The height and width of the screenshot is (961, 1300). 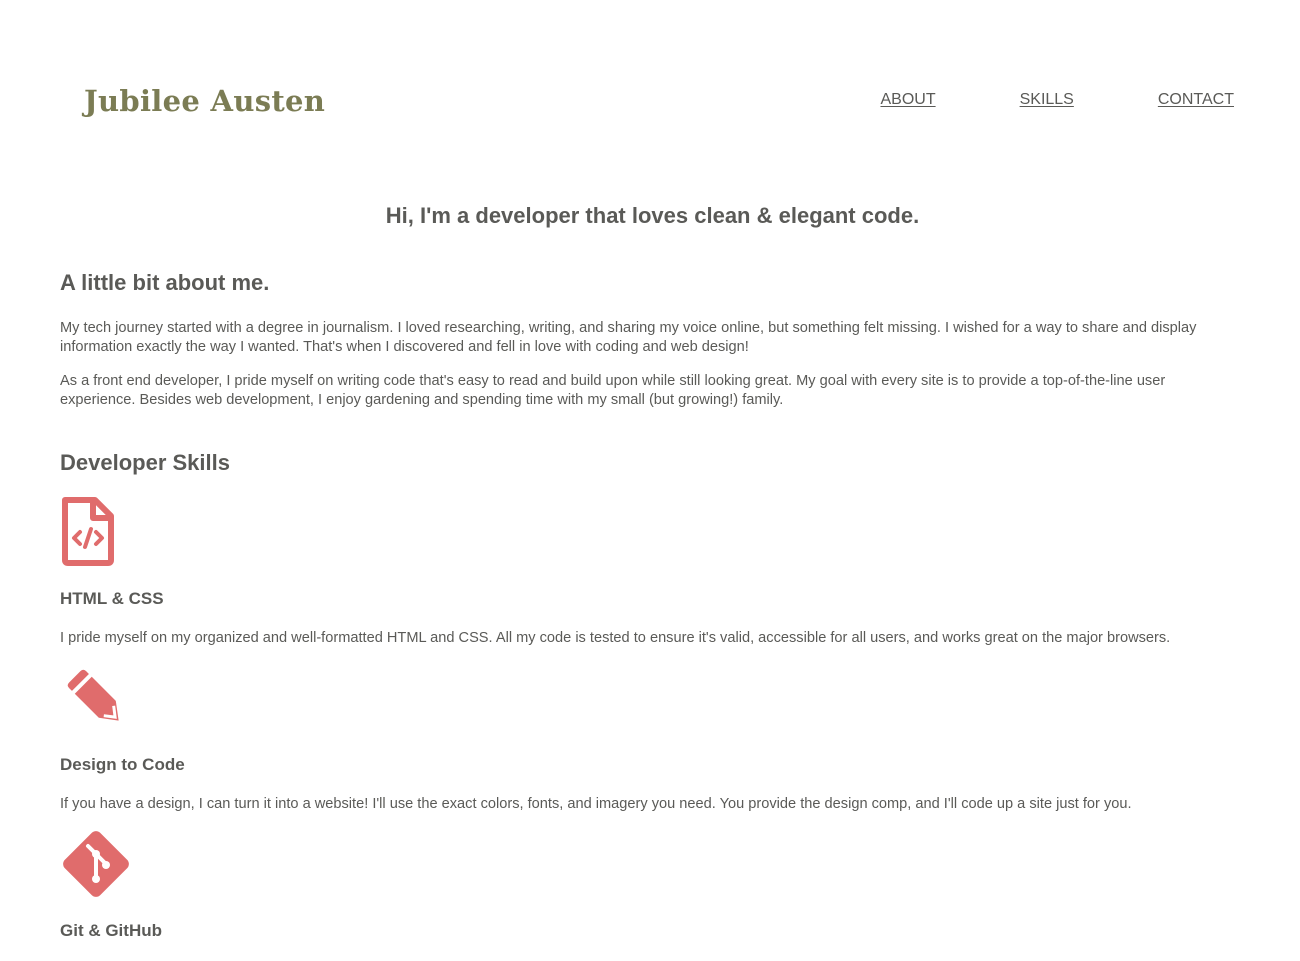 What do you see at coordinates (93, 695) in the screenshot?
I see `pencil-icon` at bounding box center [93, 695].